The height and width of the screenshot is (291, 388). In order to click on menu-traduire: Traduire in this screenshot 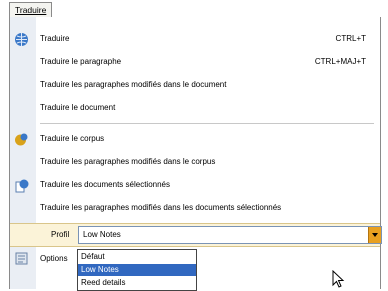, I will do `click(31, 9)`.